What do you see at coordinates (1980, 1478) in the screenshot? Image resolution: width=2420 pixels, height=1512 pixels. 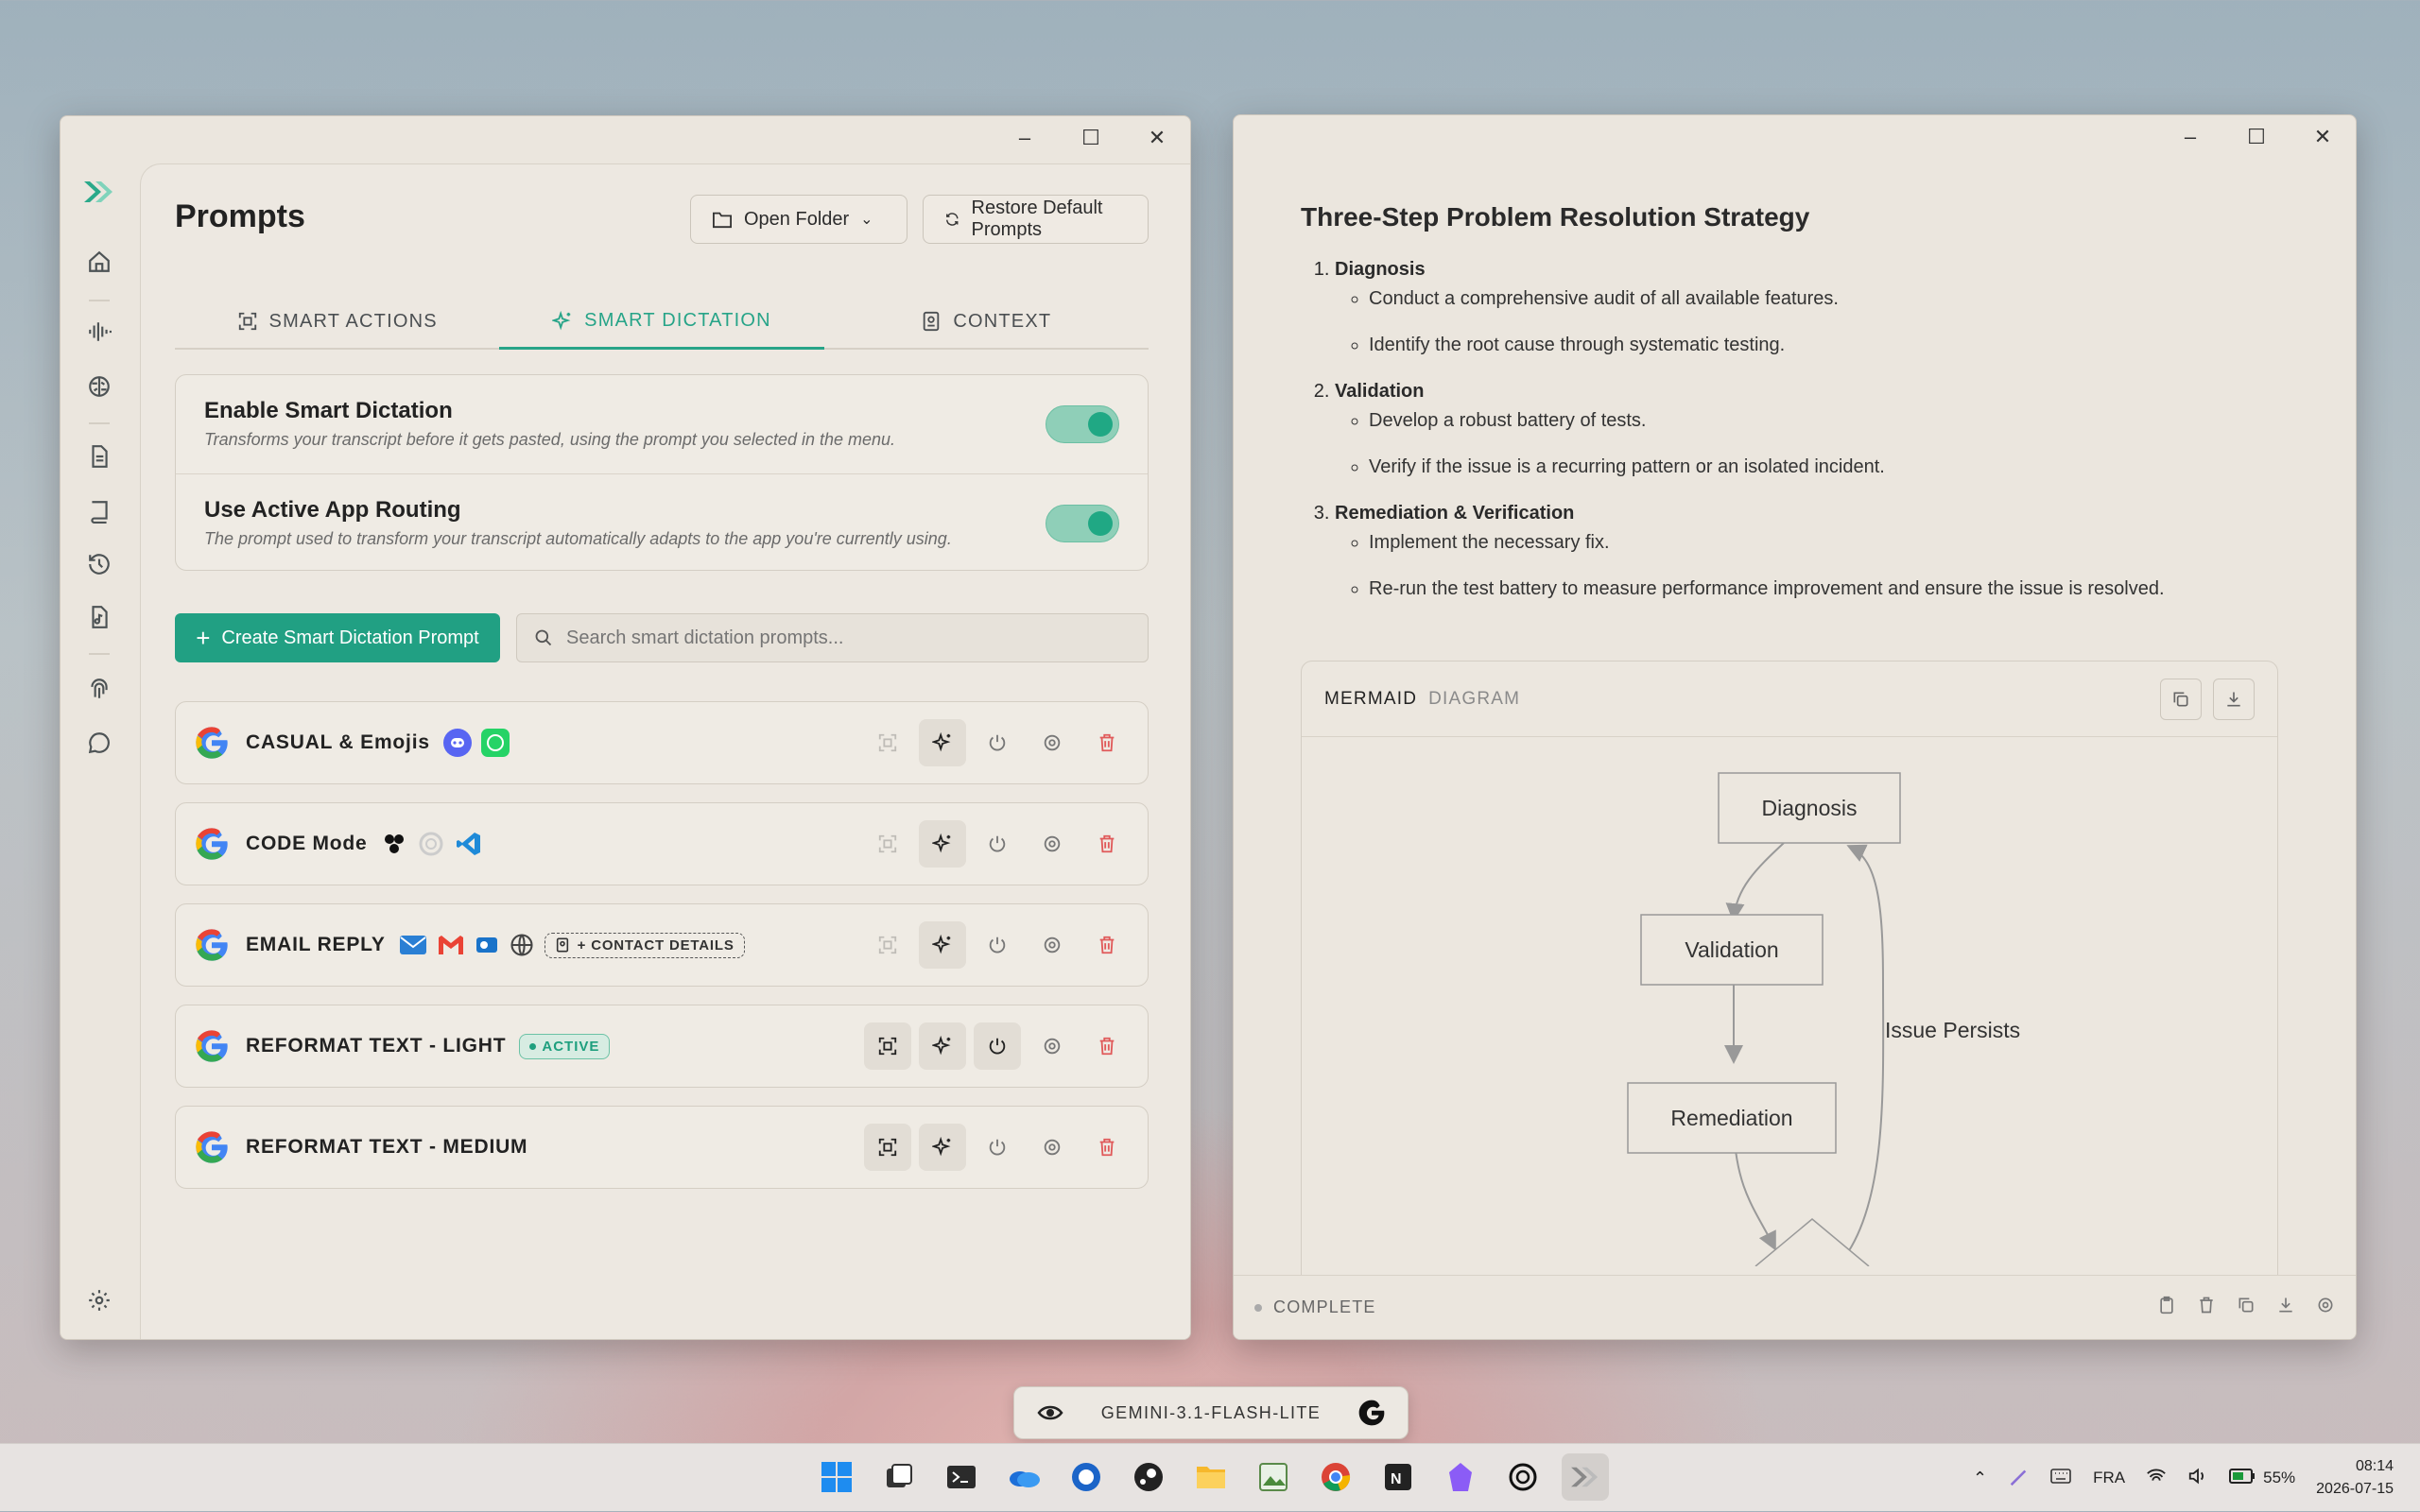 I see `chevron-up-icon: ⌃` at bounding box center [1980, 1478].